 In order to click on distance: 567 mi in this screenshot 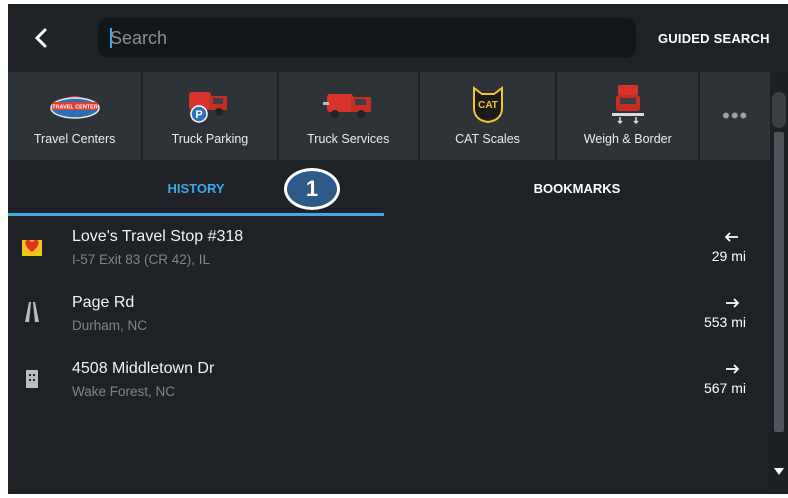, I will do `click(724, 388)`.